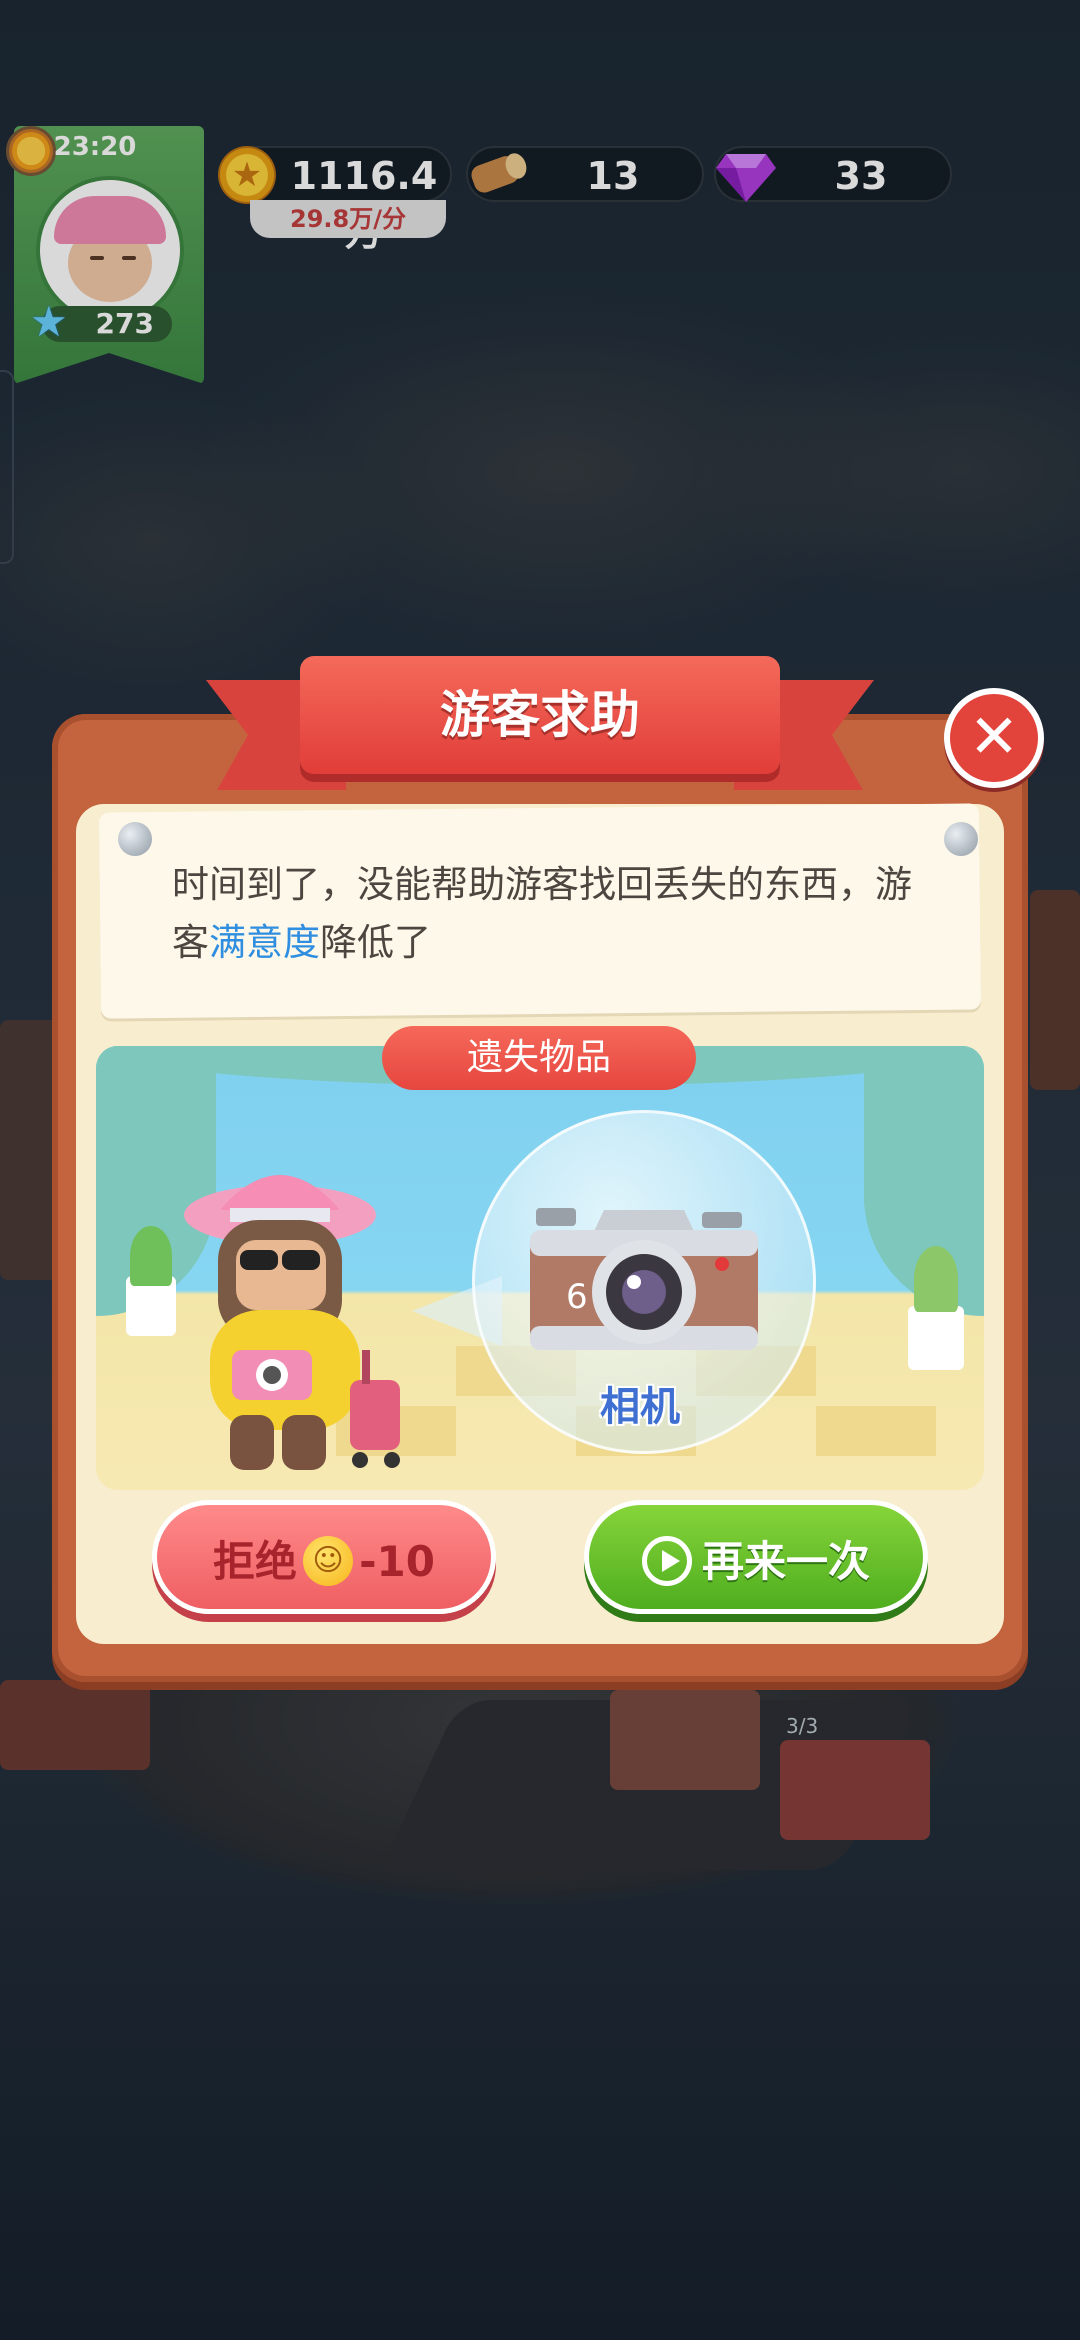 The height and width of the screenshot is (2340, 1080). I want to click on plant-leaves-right, so click(936, 1279).